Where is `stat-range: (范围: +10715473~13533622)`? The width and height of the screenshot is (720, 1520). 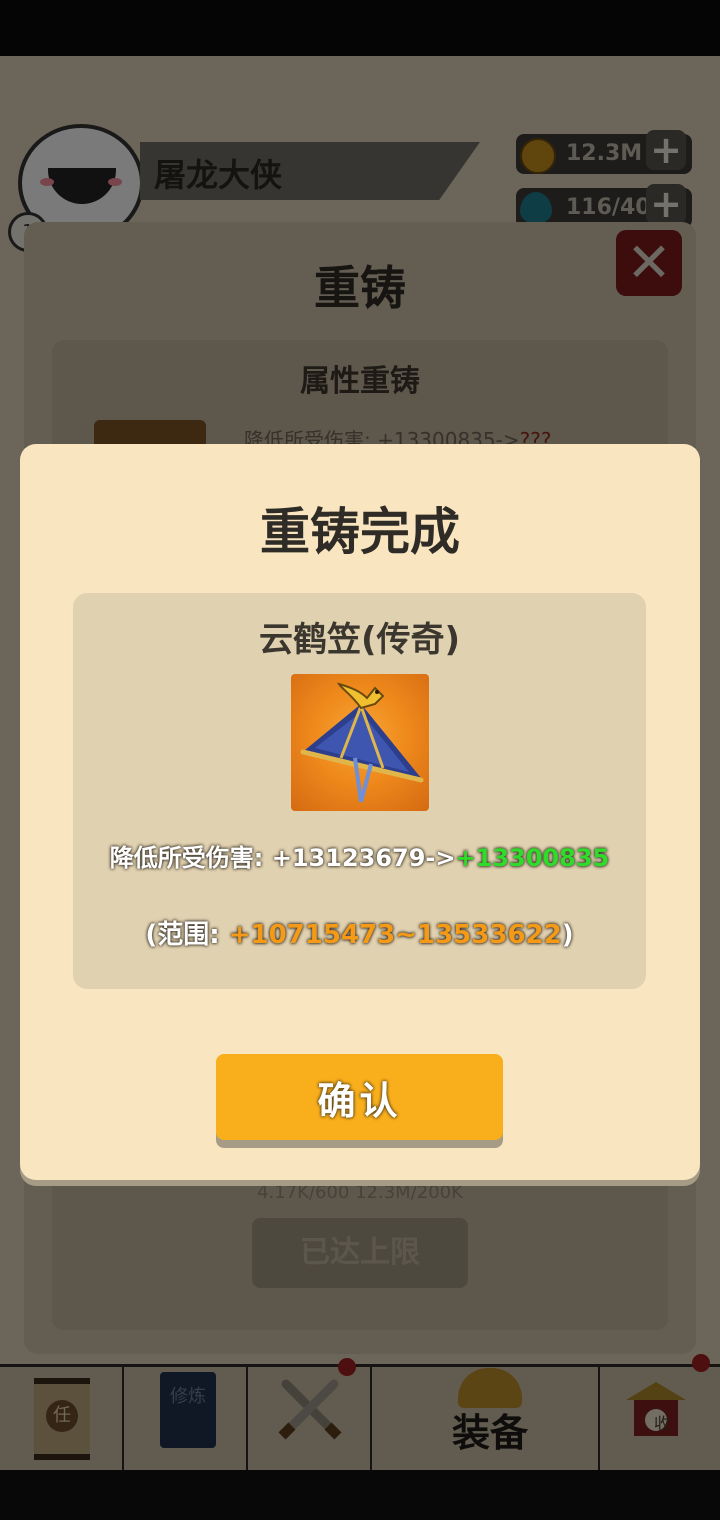 stat-range: (范围: +10715473~13533622) is located at coordinates (359, 932).